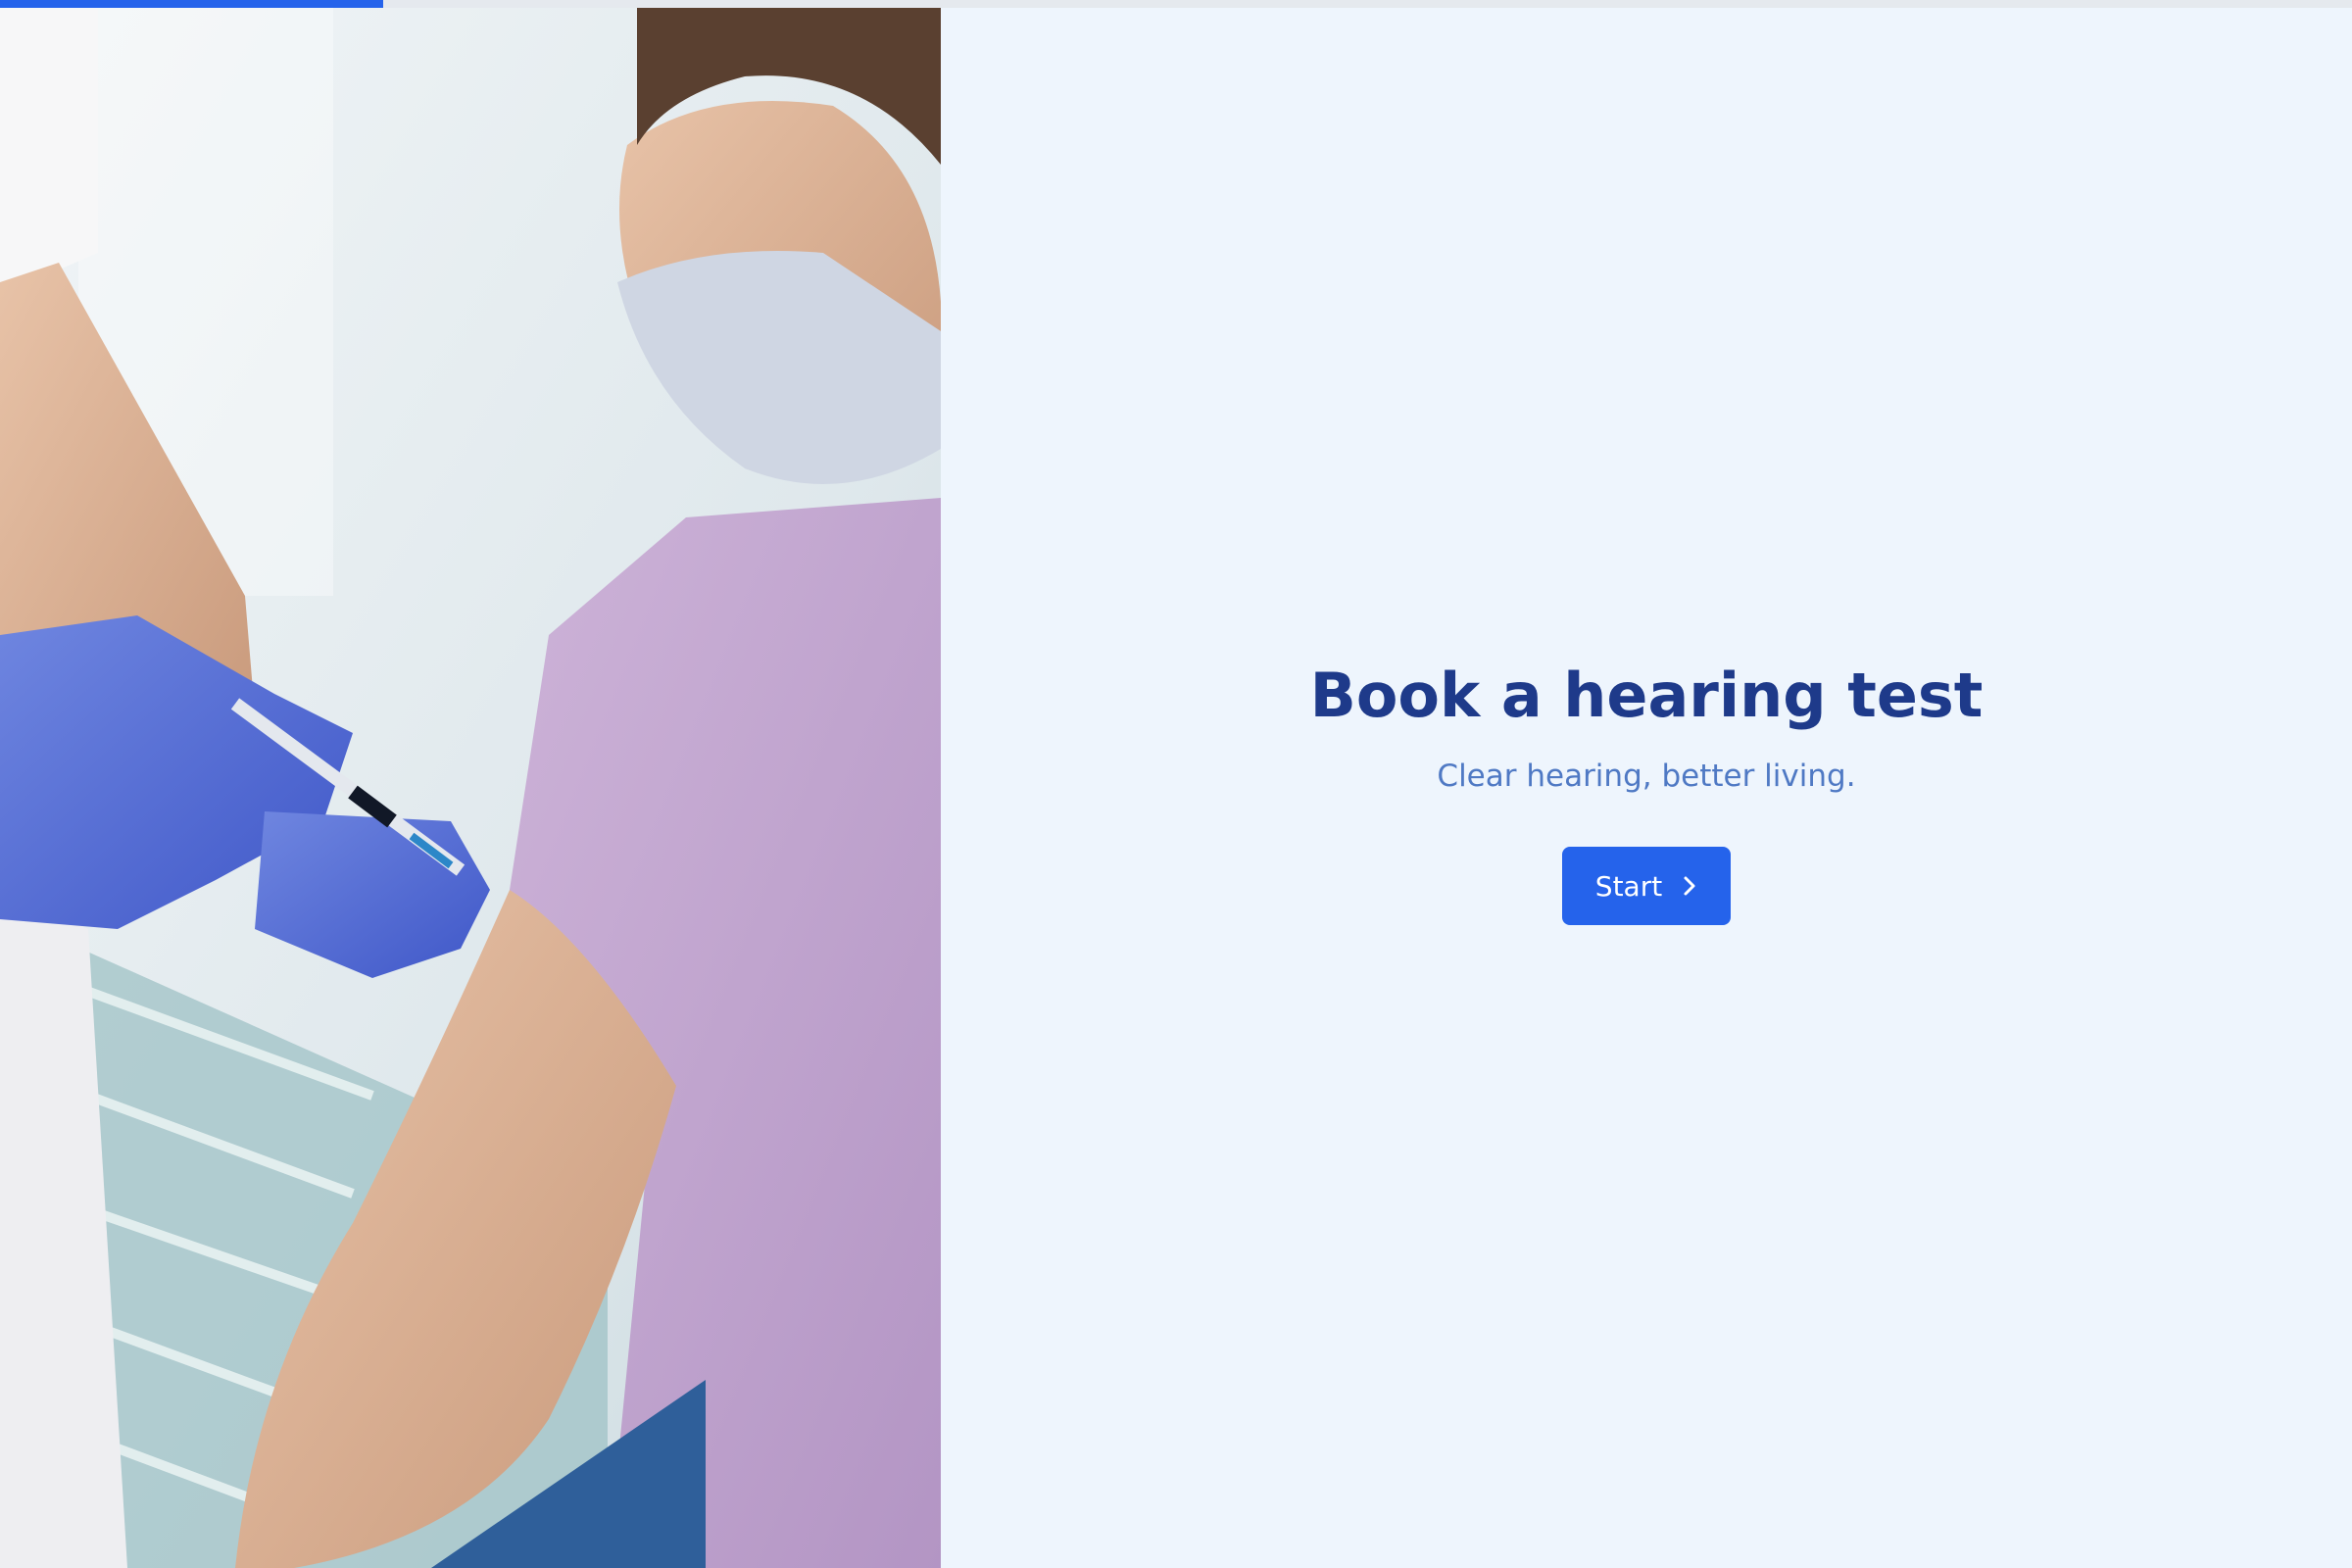 The image size is (2352, 1568). I want to click on start-button: Start, so click(1646, 886).